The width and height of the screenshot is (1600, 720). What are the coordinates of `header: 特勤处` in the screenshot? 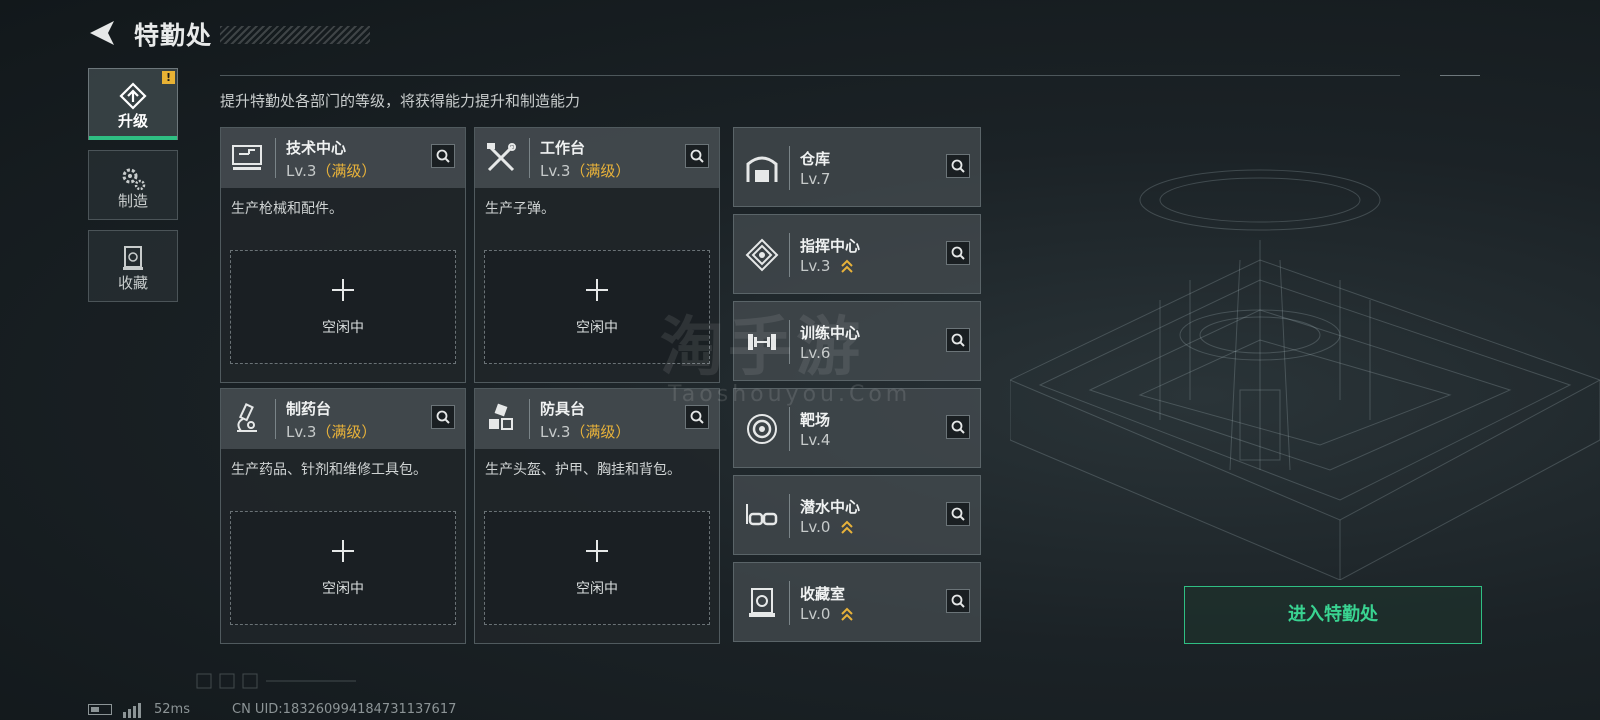 It's located at (238, 34).